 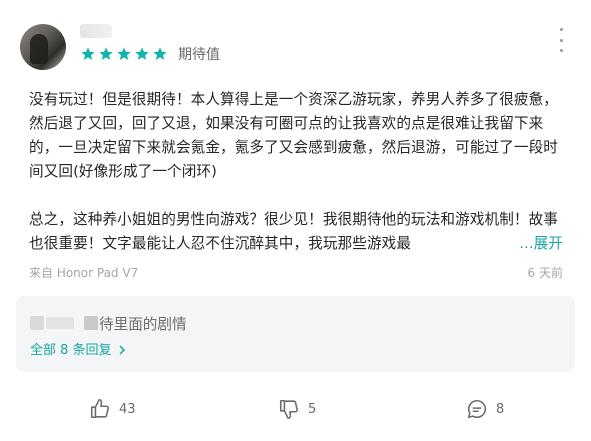 I want to click on review-meta: 来自 Honor Pad V7 6 天前, so click(x=296, y=273).